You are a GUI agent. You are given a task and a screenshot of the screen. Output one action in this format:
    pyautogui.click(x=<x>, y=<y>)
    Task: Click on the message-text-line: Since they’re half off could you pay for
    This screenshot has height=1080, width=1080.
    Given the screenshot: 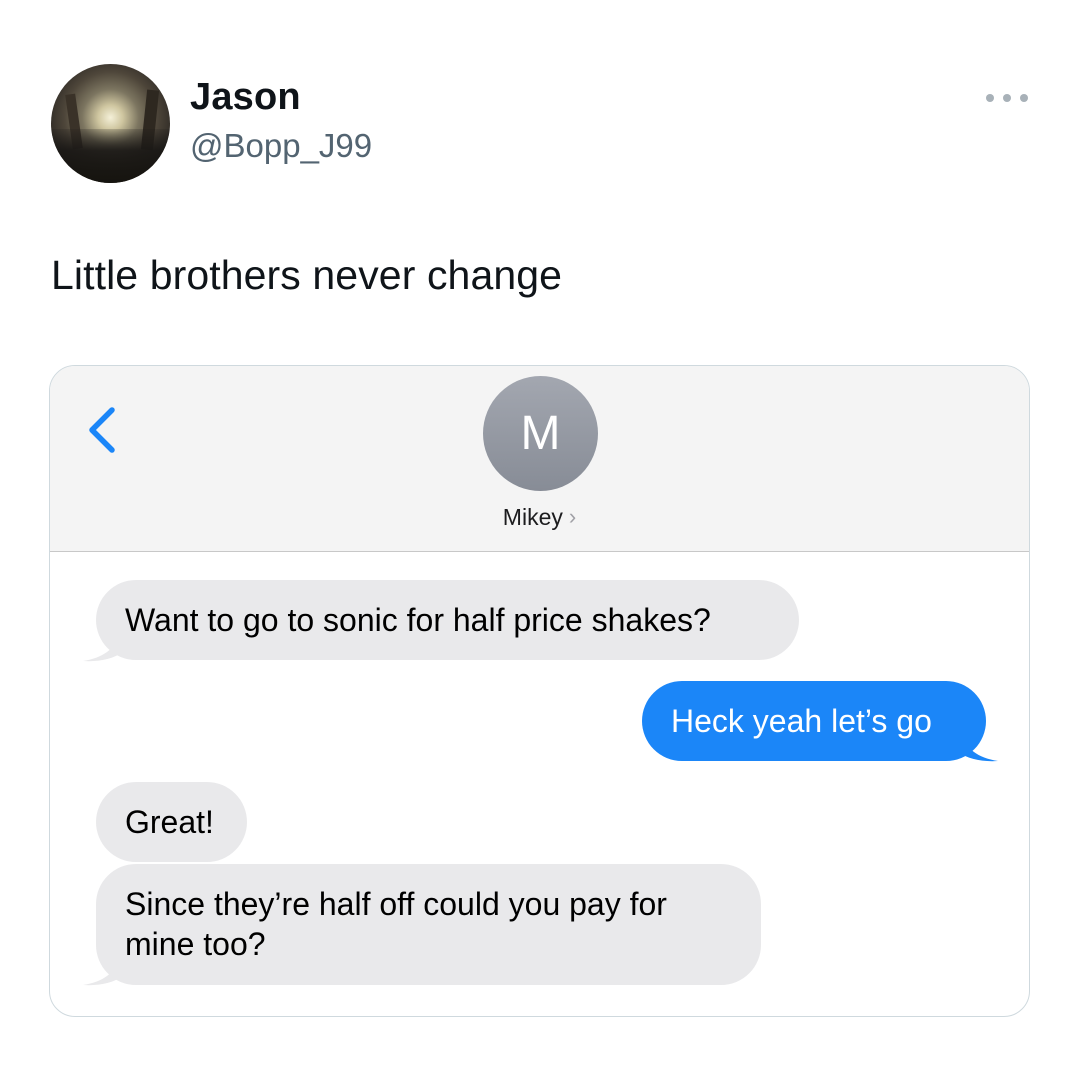 What is the action you would take?
    pyautogui.click(x=396, y=904)
    